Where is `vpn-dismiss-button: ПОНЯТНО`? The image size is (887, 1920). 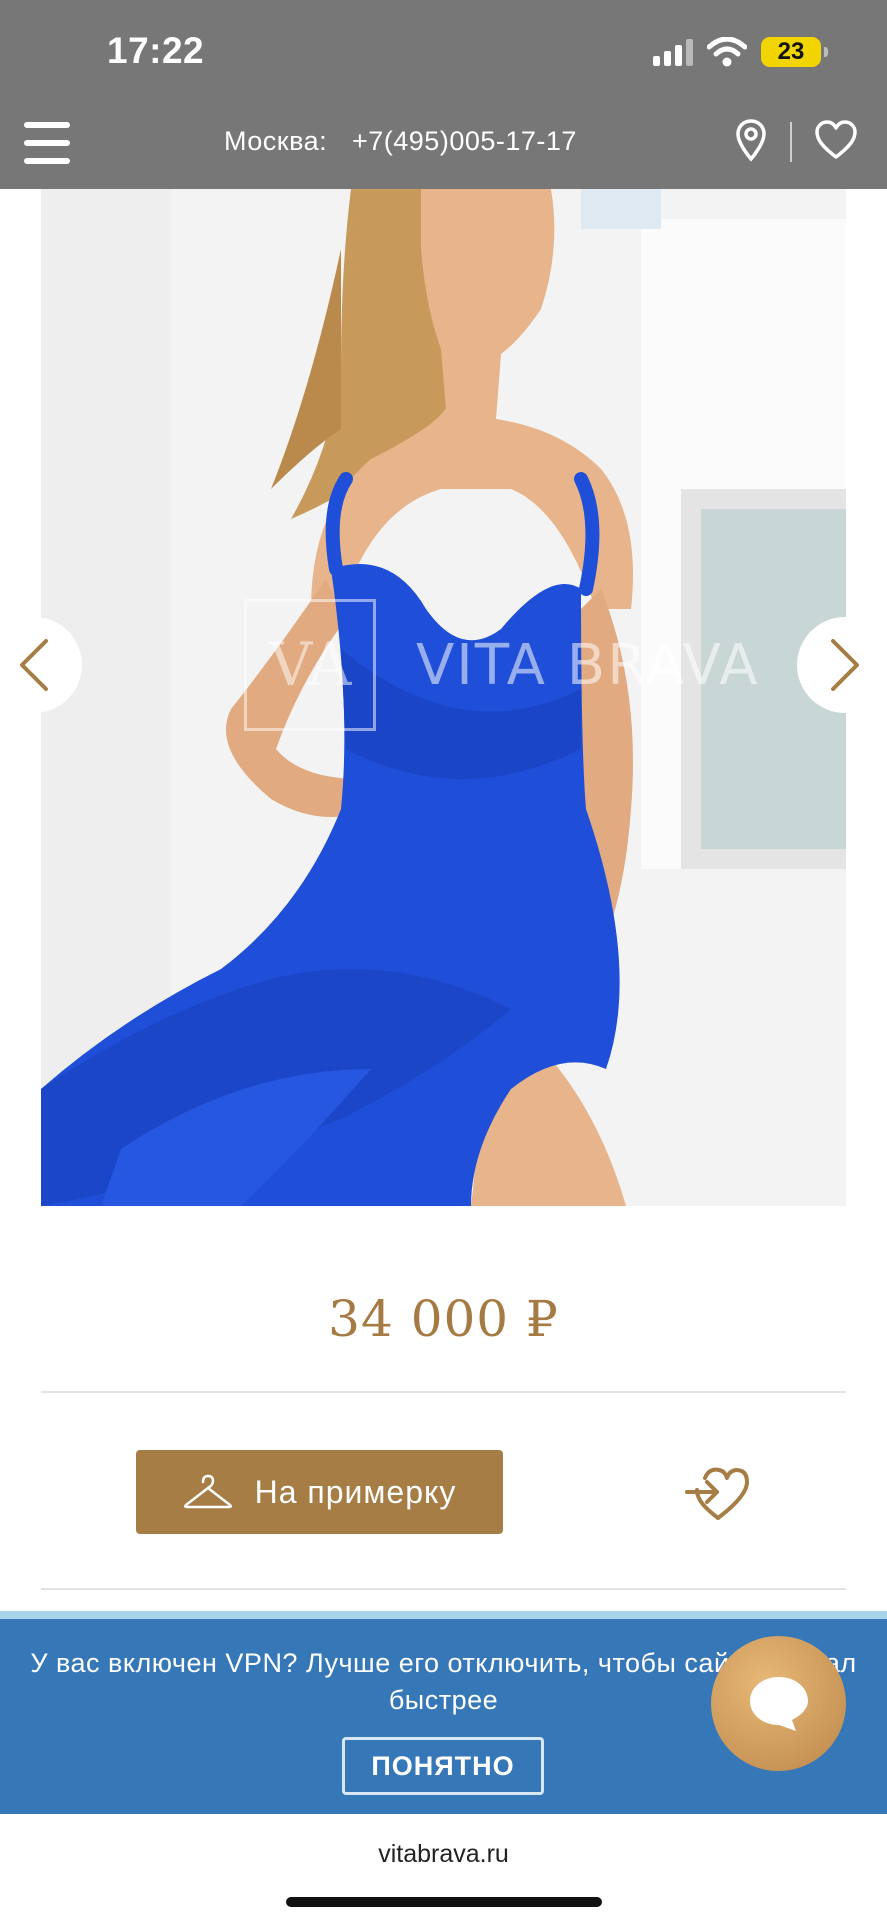
vpn-dismiss-button: ПОНЯТНО is located at coordinates (443, 1766).